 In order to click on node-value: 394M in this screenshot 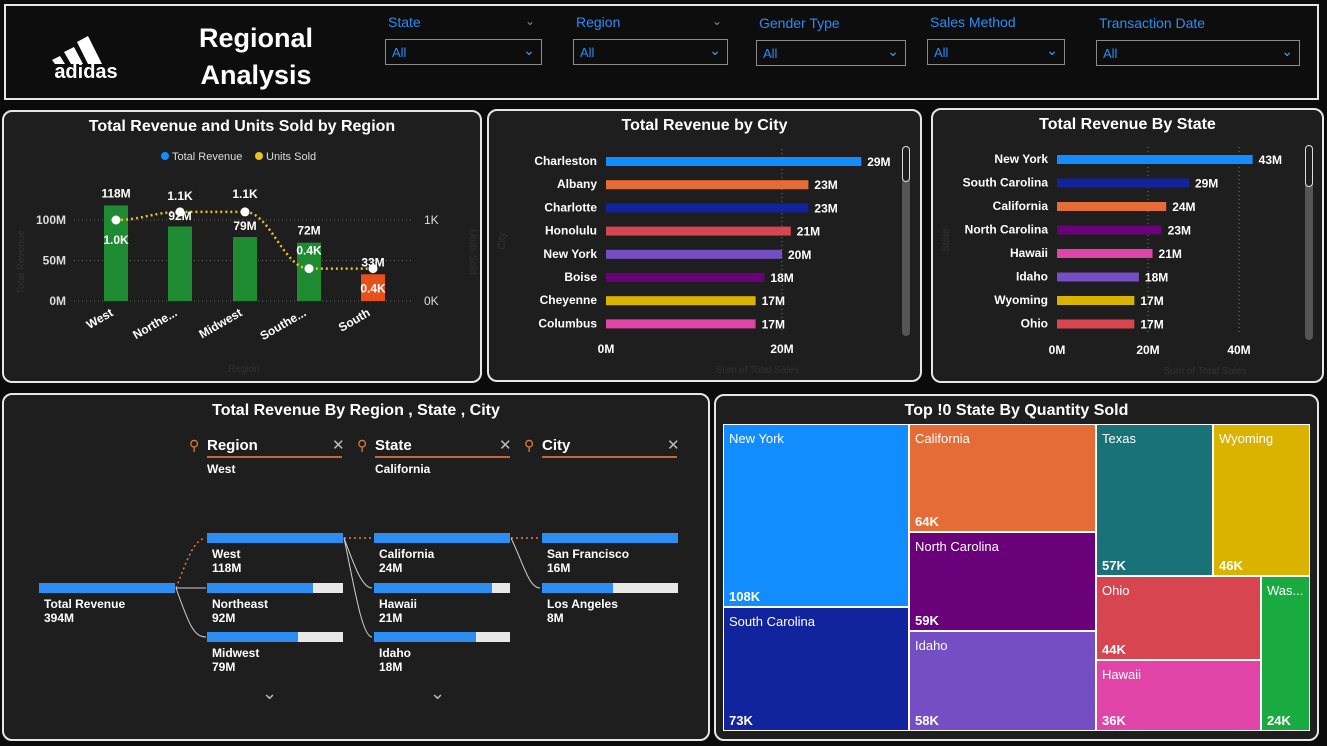, I will do `click(59, 618)`.